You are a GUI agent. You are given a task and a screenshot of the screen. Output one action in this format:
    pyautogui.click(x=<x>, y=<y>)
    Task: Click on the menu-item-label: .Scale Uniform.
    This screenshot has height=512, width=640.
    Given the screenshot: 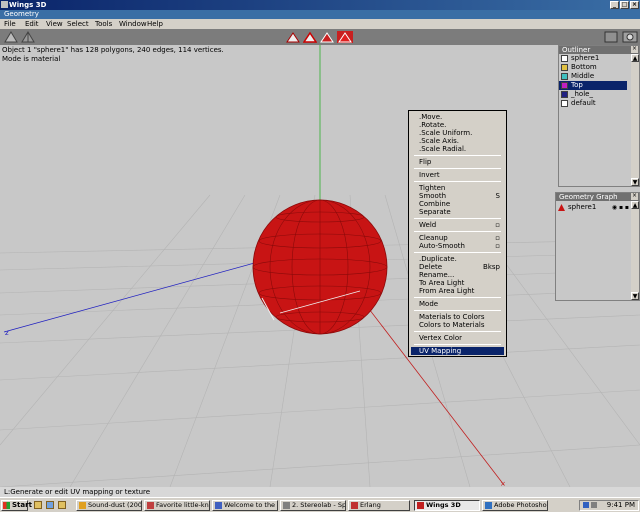 What is the action you would take?
    pyautogui.click(x=446, y=133)
    